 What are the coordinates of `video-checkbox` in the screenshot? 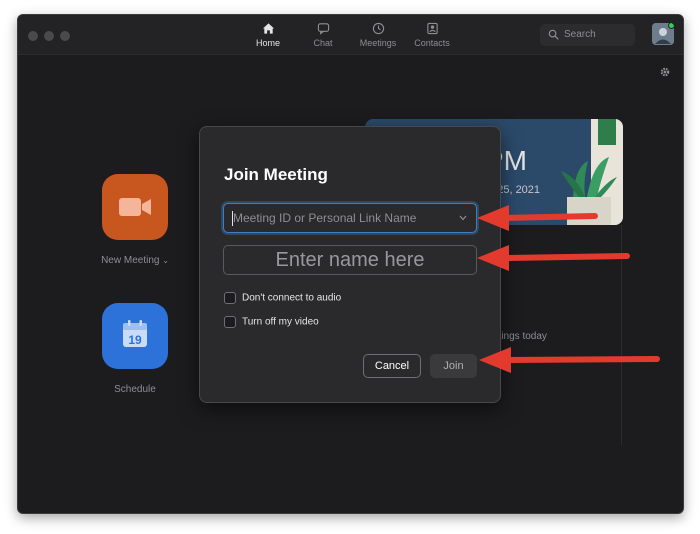 It's located at (230, 322).